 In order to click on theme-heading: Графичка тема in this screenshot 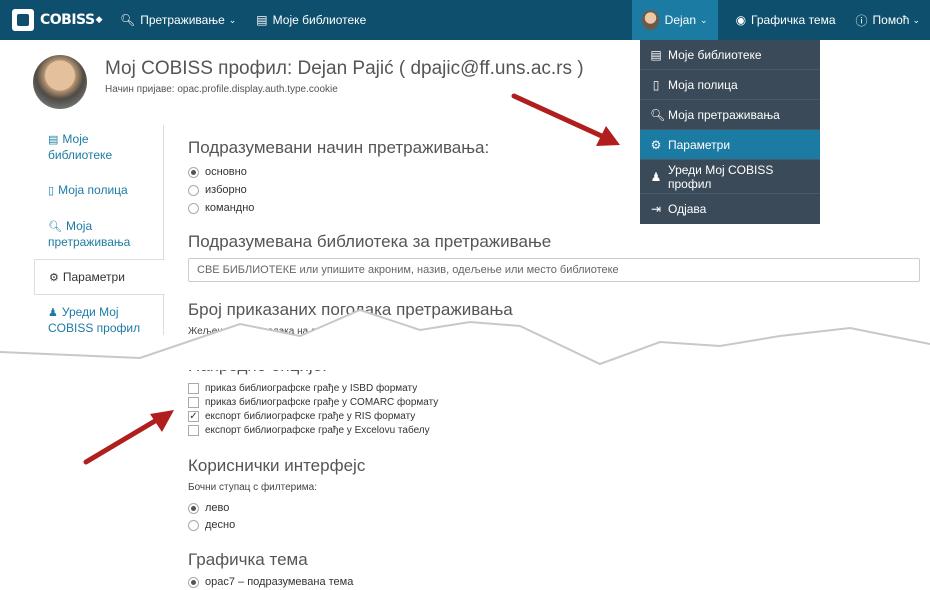, I will do `click(248, 559)`.